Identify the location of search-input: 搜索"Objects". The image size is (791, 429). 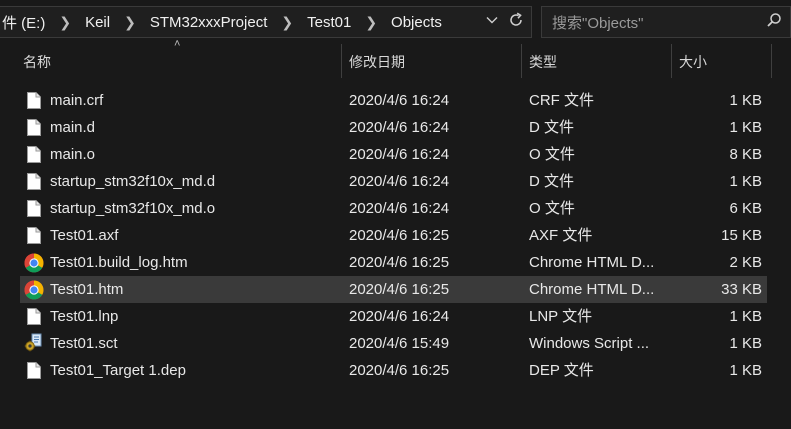
(666, 22).